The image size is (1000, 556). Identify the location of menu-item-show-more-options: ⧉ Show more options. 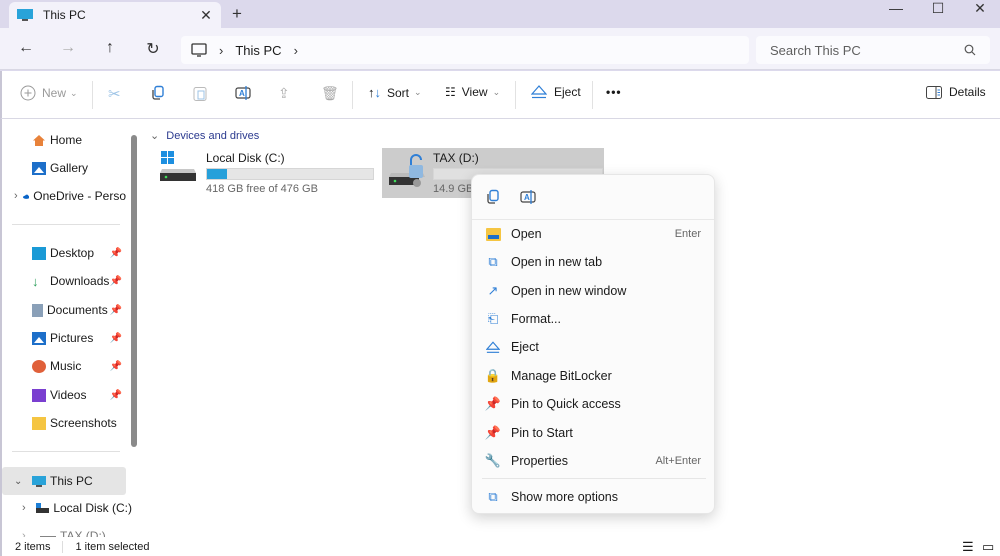
(593, 497).